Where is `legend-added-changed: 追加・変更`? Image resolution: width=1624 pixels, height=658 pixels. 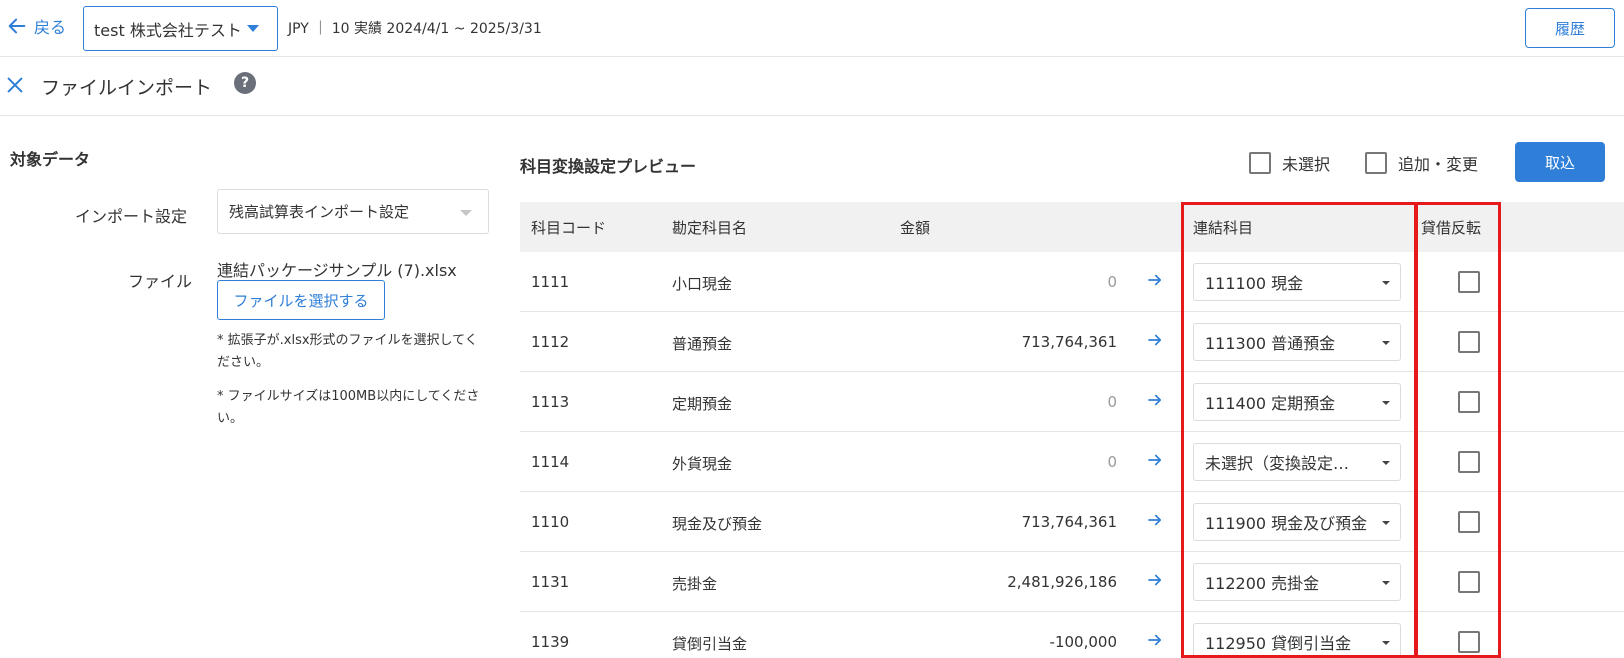
legend-added-changed: 追加・変更 is located at coordinates (1421, 163).